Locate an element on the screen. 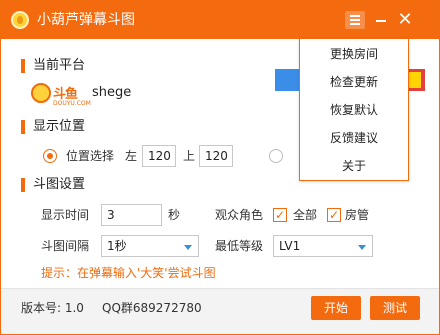 The image size is (440, 335). audience-role-label: 观众角色 is located at coordinates (239, 215).